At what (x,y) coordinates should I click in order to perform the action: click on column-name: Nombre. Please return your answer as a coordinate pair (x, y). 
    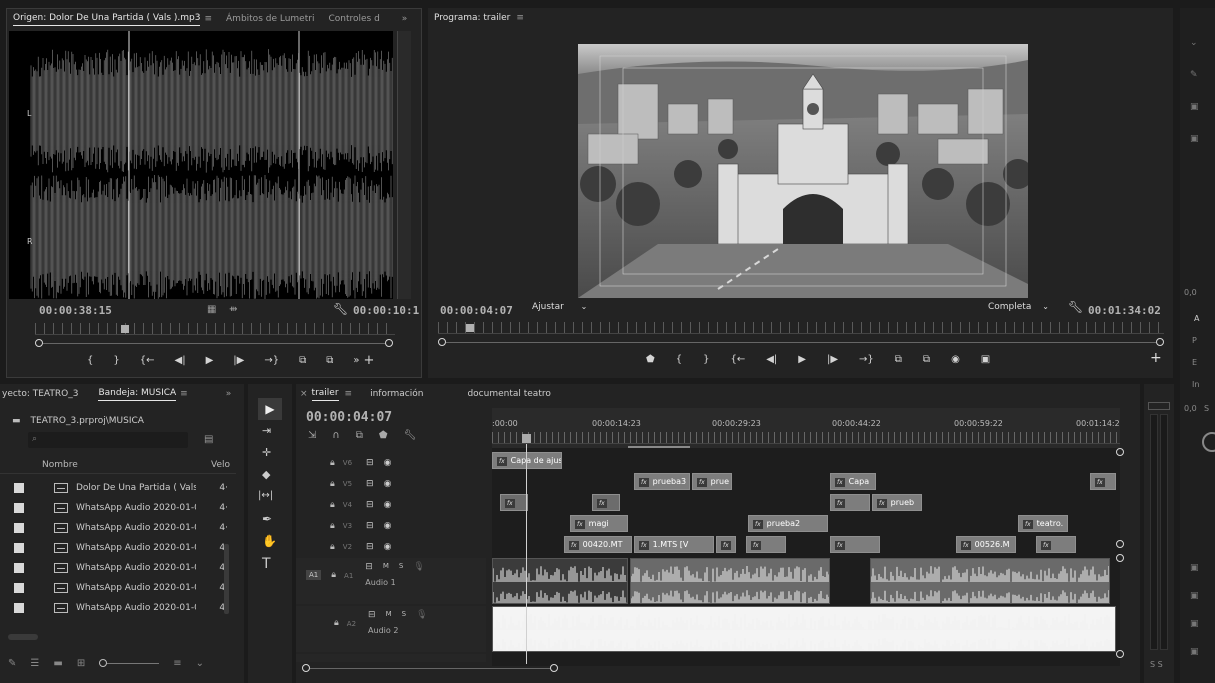
    Looking at the image, I should click on (60, 465).